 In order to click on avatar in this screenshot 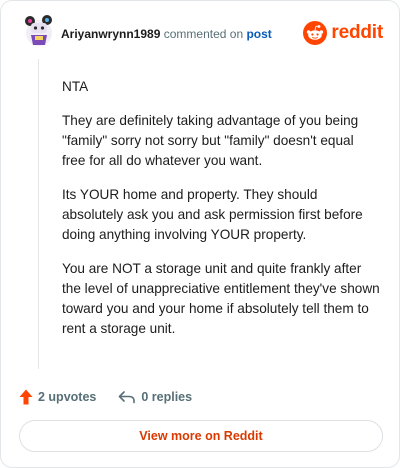, I will do `click(39, 31)`.